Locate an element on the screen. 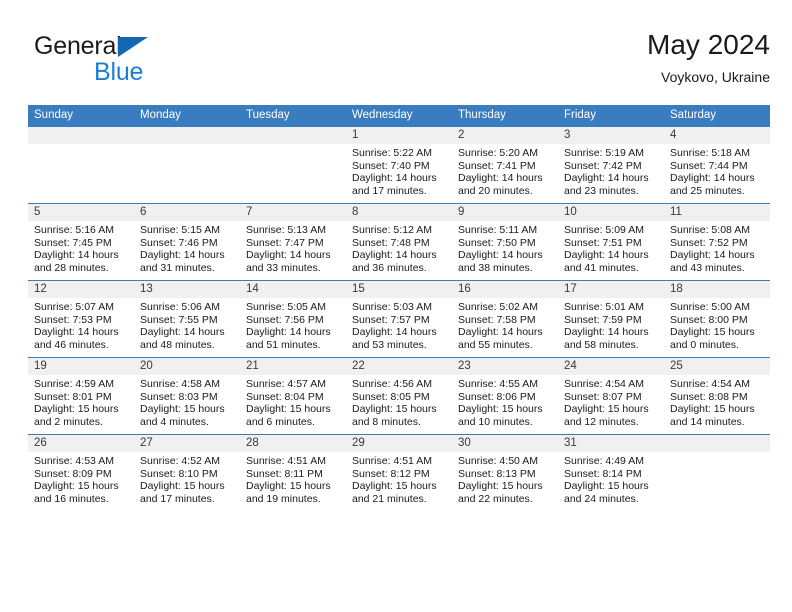  daylight-text: Daylight: 14 hours and 43 minutes. is located at coordinates (712, 261).